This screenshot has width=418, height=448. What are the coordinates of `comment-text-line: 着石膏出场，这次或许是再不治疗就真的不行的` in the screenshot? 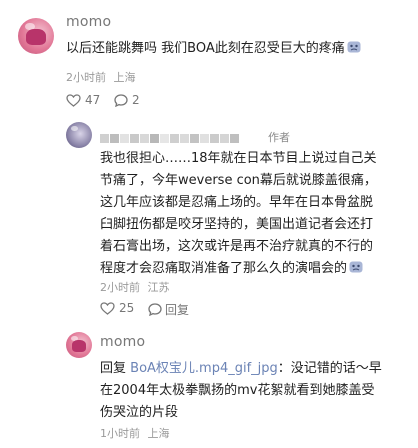 It's located at (237, 246).